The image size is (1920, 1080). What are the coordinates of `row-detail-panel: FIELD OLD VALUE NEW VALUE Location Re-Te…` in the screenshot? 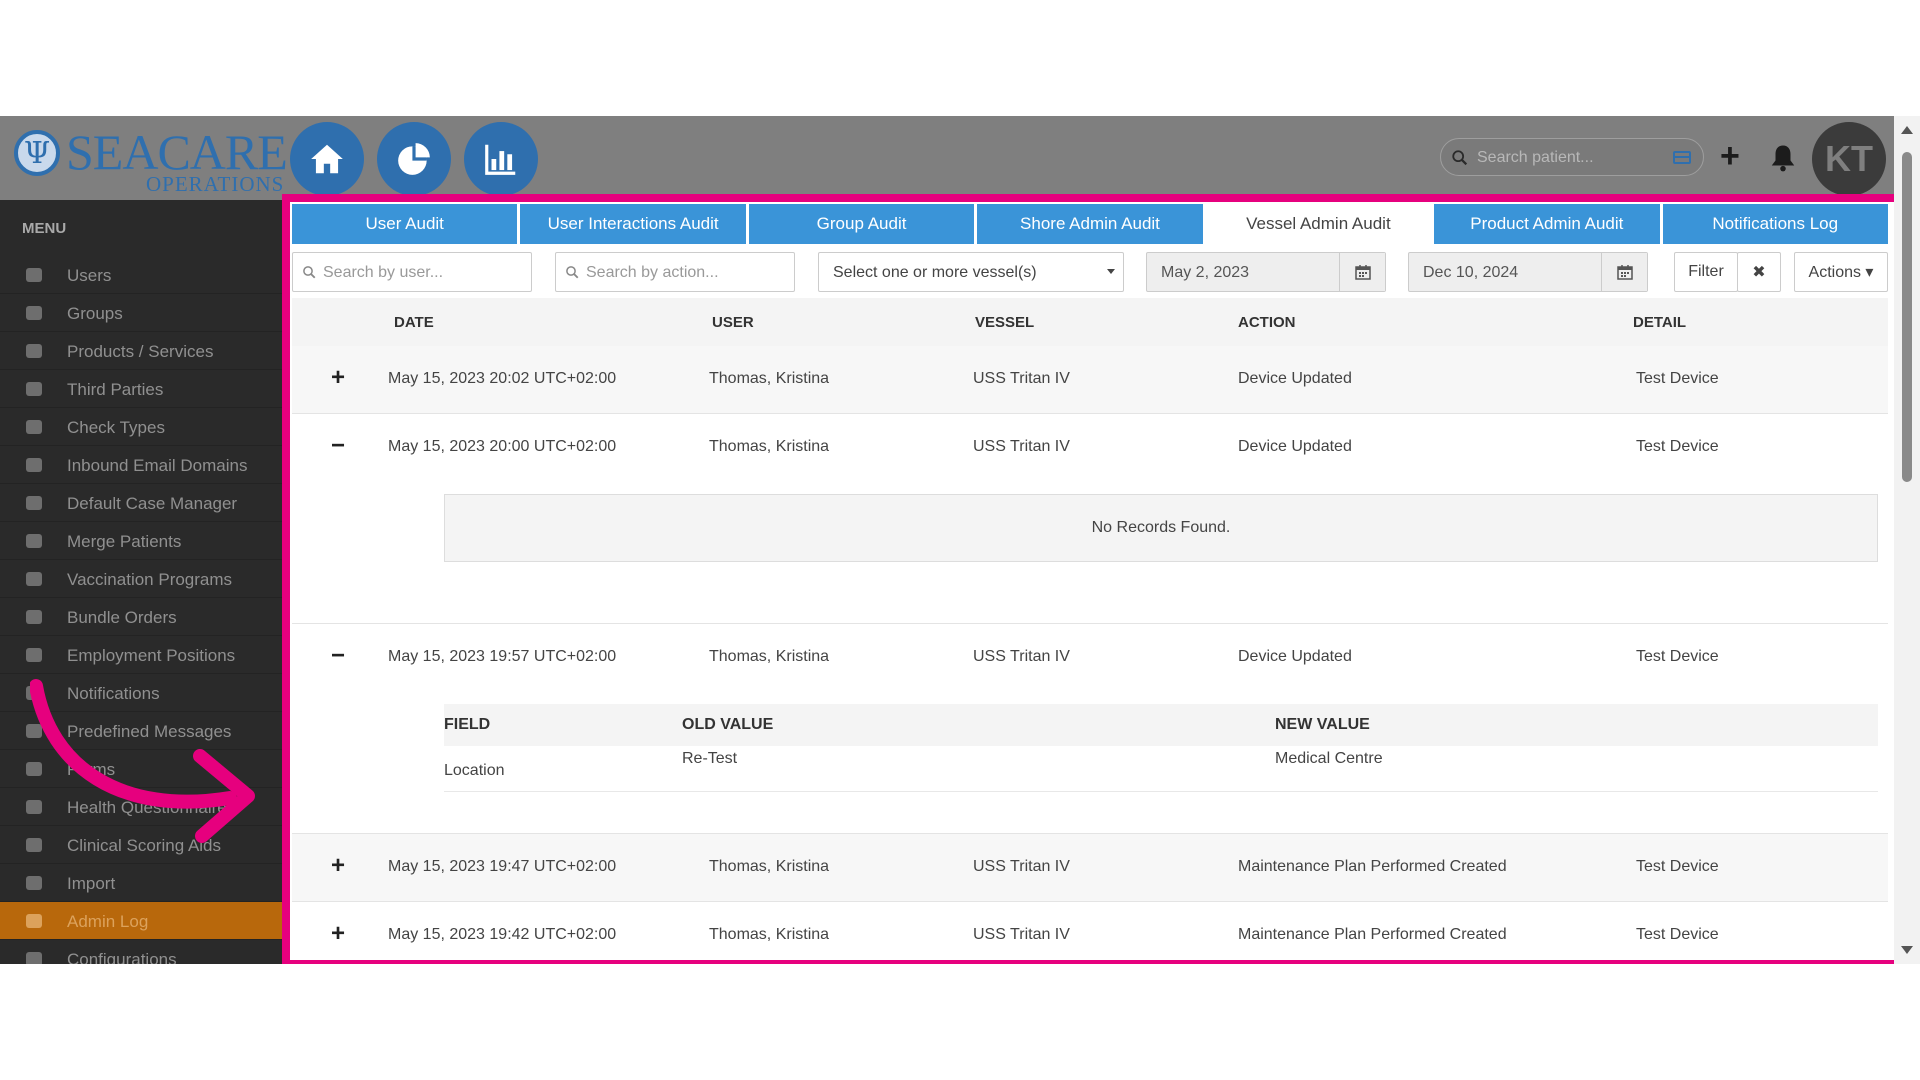 It's located at (1090, 763).